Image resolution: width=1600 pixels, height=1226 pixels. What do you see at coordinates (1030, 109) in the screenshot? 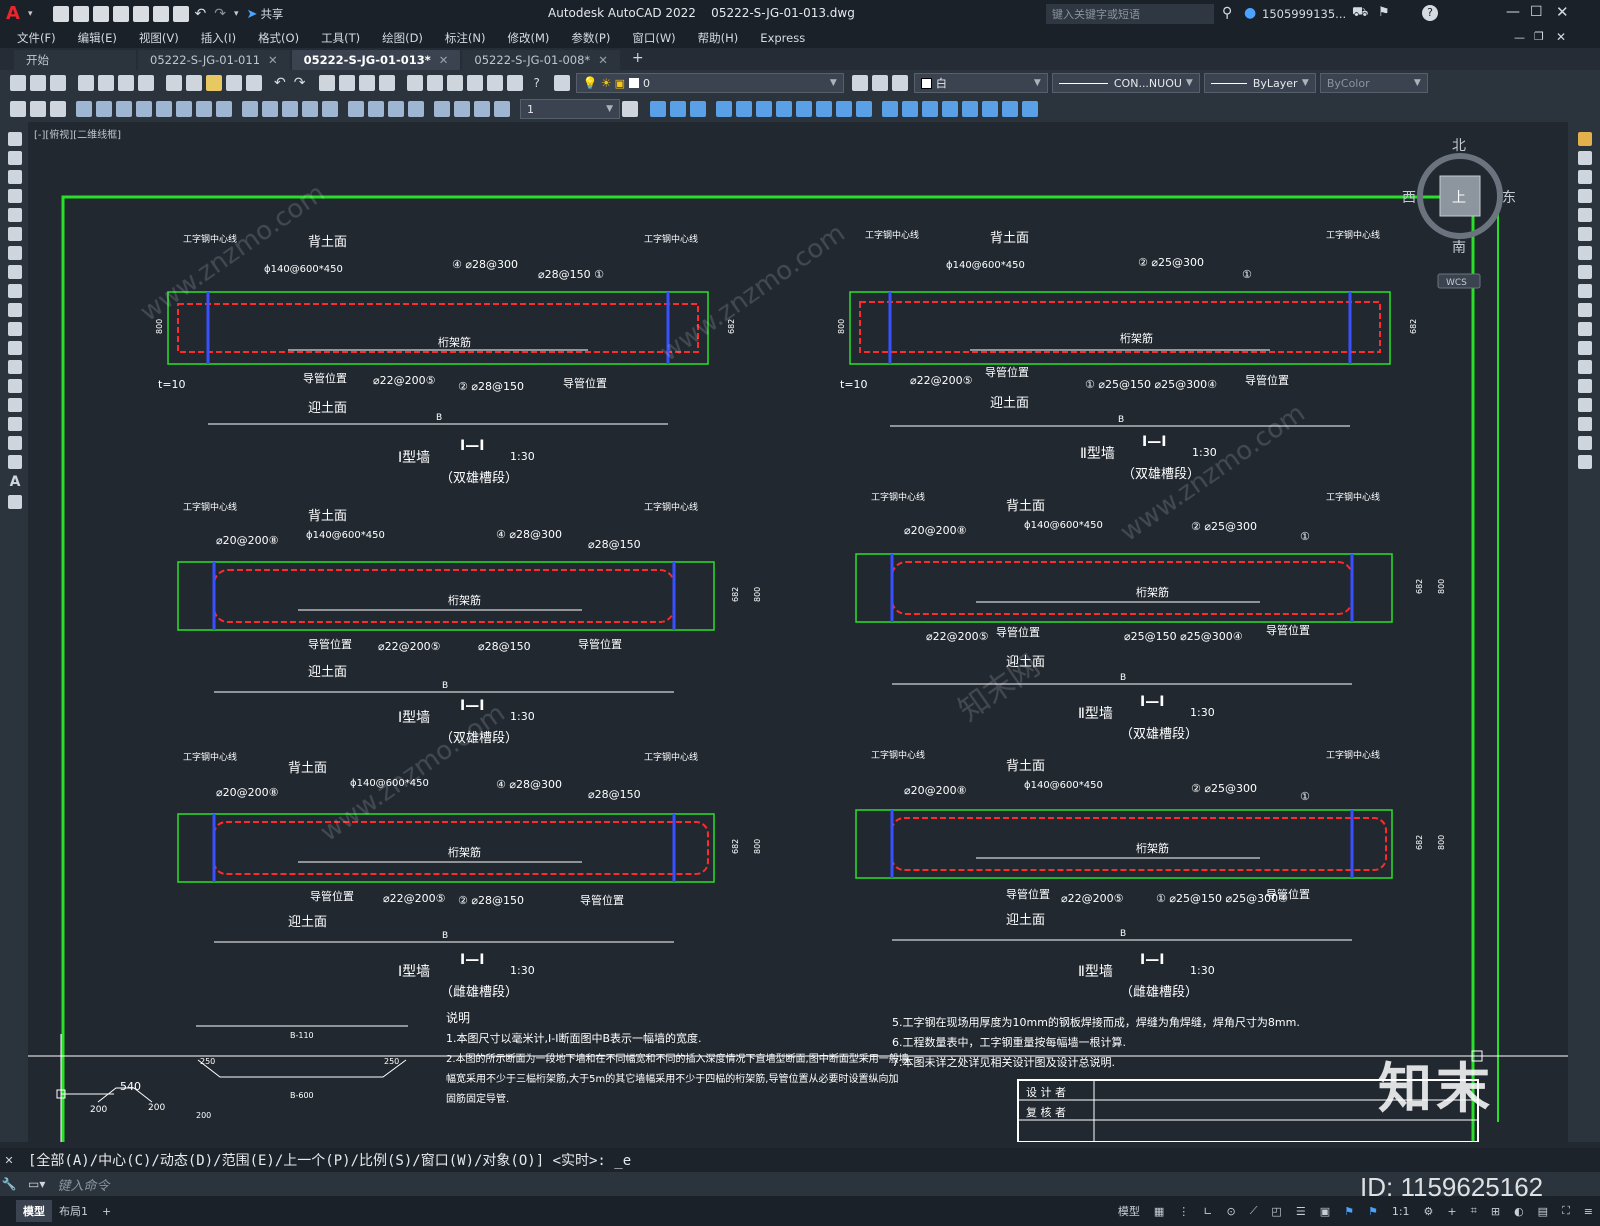
I see `view-19-icon` at bounding box center [1030, 109].